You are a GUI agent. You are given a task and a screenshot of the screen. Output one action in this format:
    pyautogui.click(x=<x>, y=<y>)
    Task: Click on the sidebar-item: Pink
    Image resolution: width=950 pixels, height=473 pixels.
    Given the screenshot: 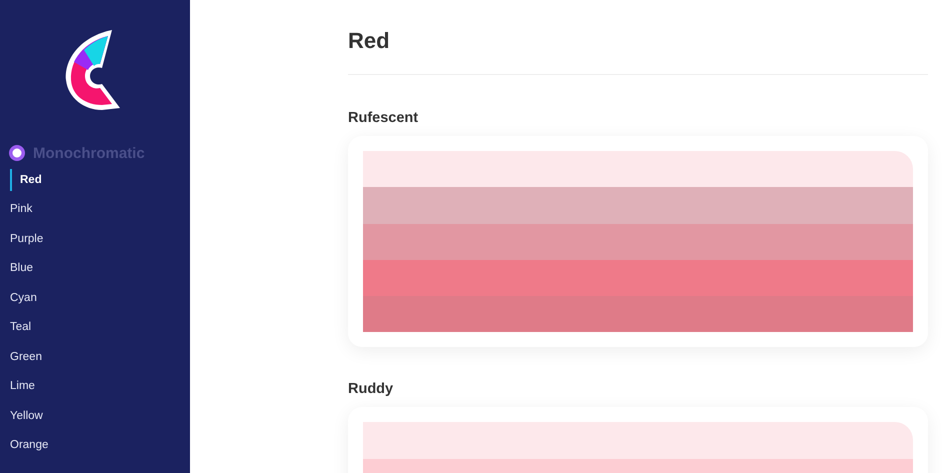 What is the action you would take?
    pyautogui.click(x=95, y=209)
    